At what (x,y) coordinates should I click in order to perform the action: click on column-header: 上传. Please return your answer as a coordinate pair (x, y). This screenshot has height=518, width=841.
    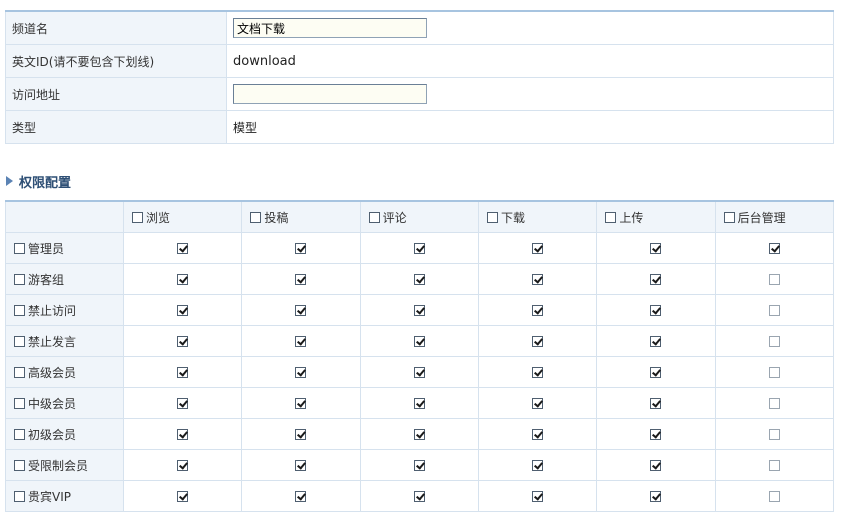
    Looking at the image, I should click on (656, 216).